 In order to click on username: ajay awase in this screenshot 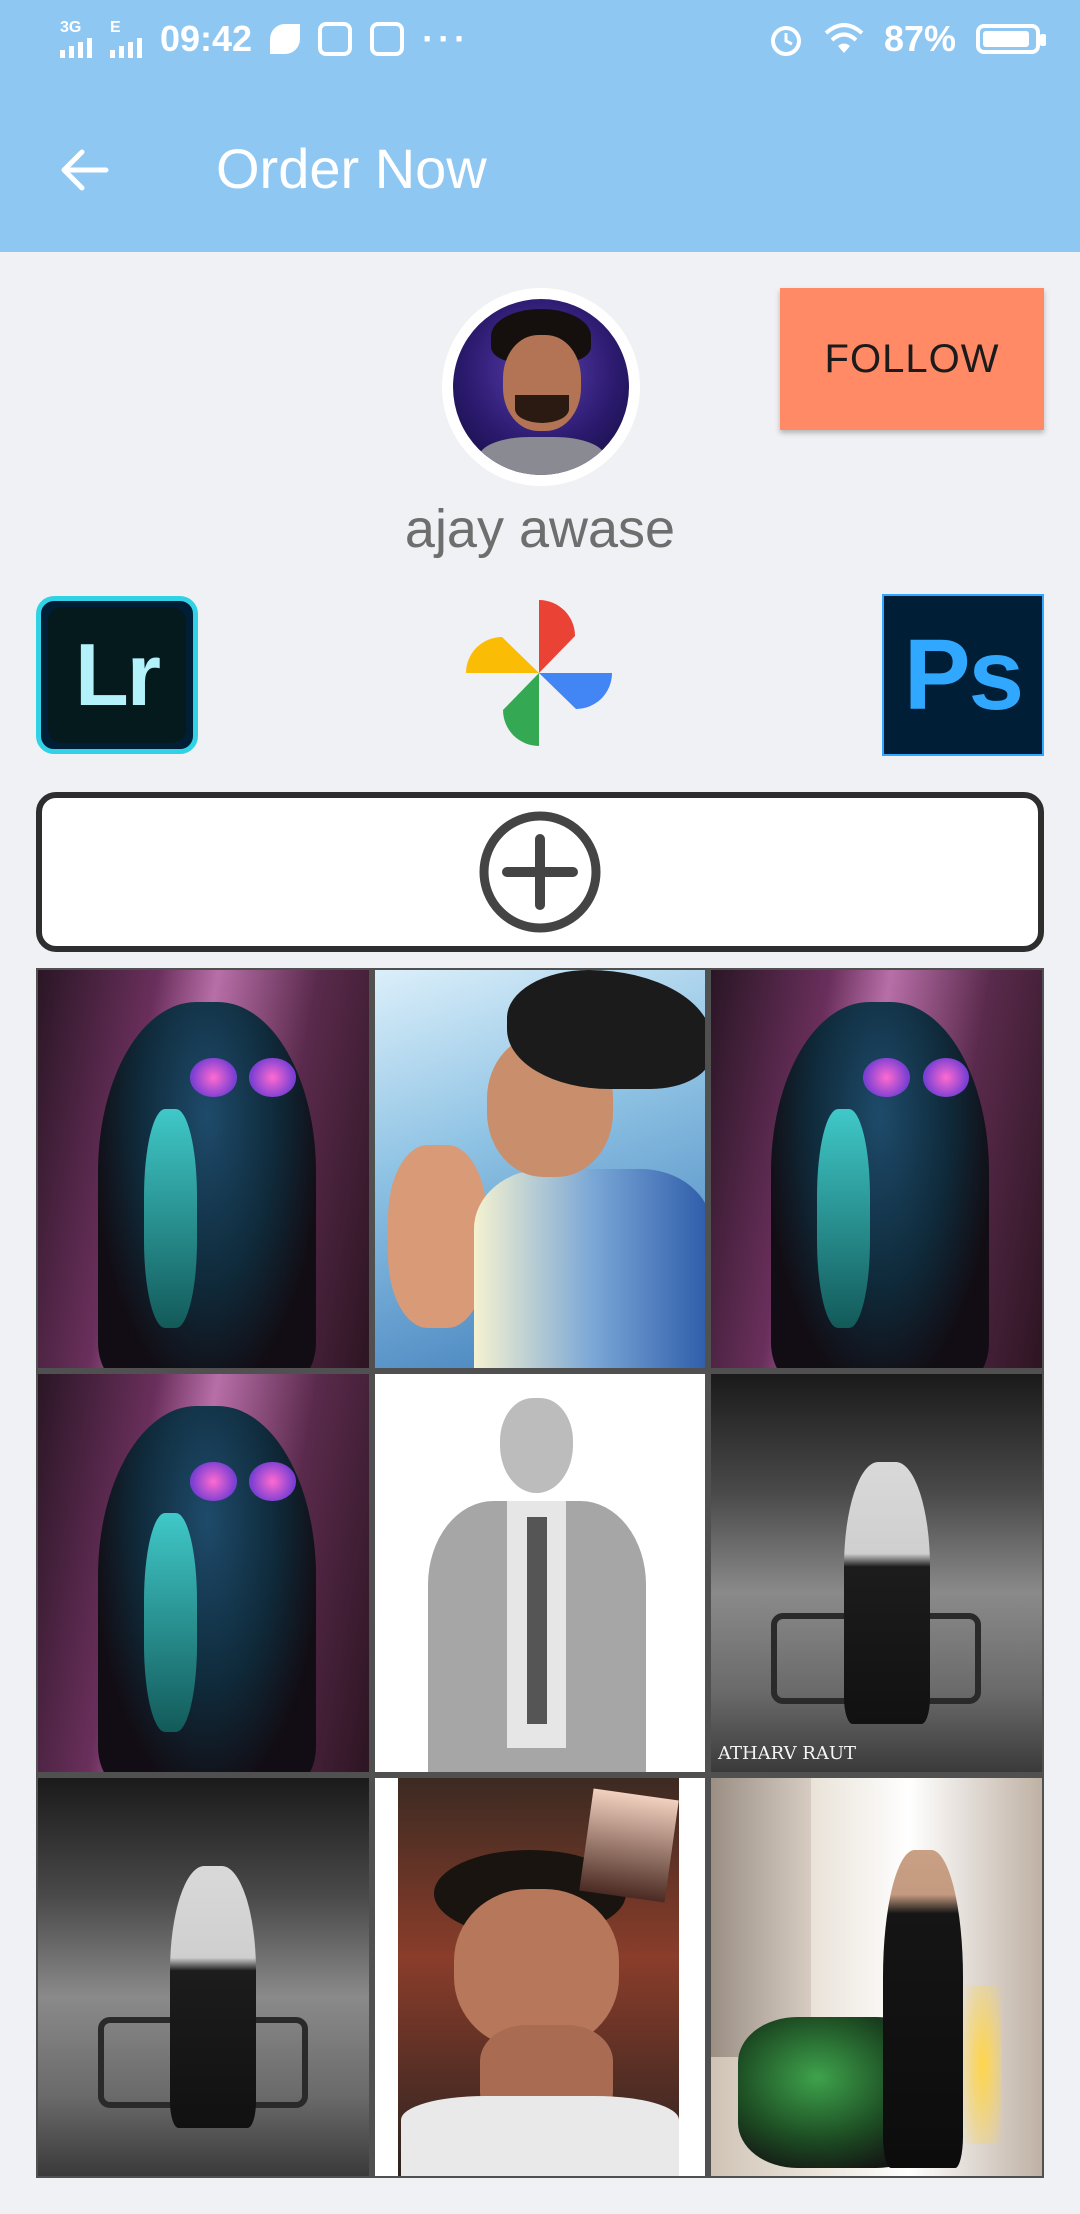, I will do `click(540, 529)`.